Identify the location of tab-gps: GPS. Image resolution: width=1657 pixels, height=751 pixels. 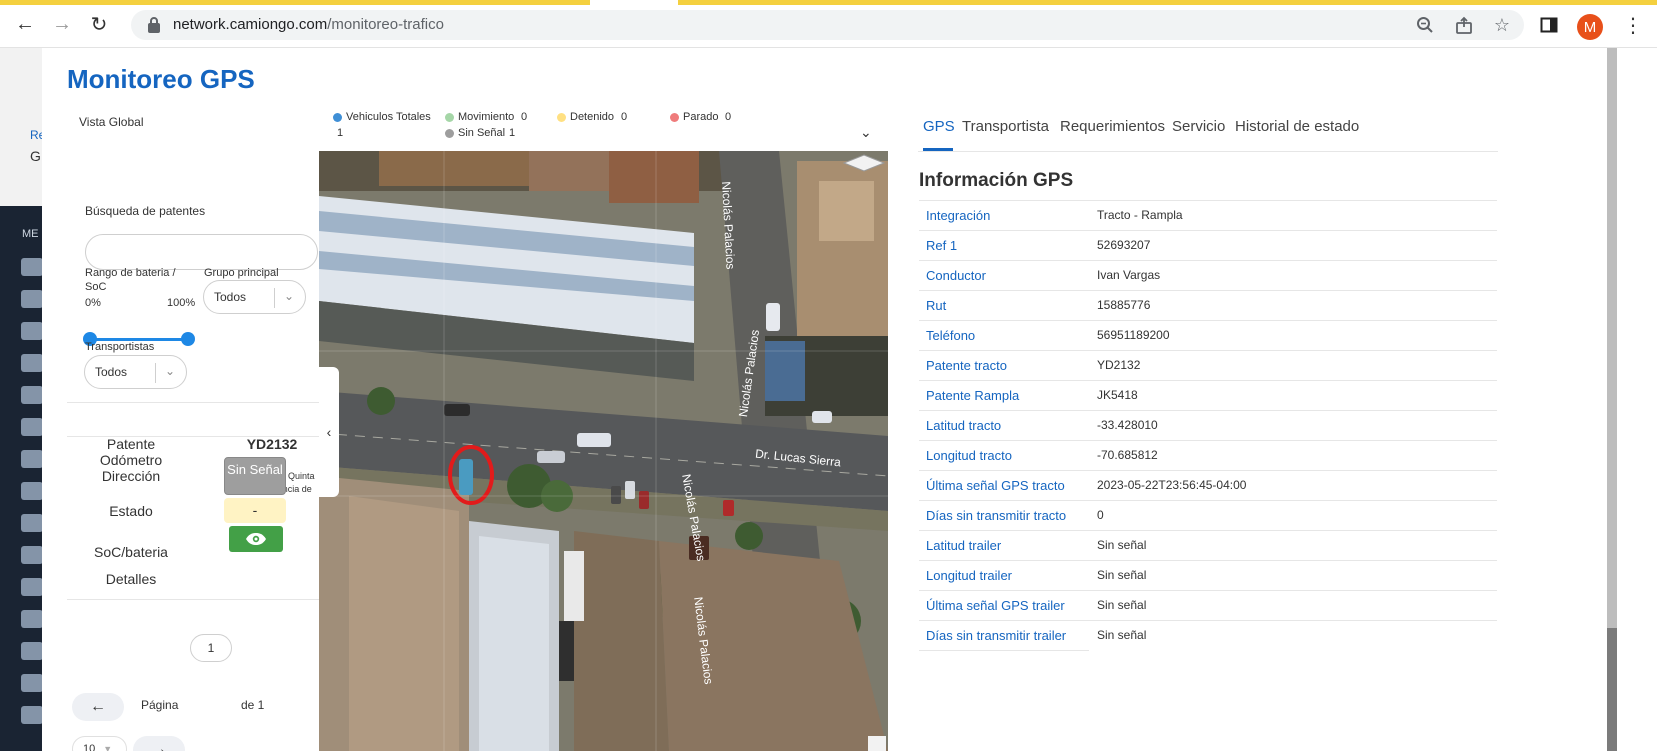
(939, 126).